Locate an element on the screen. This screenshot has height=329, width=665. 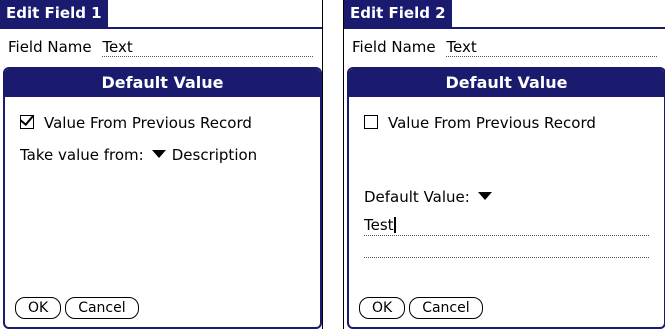
title-bar: Edit Field 2 is located at coordinates (504, 14).